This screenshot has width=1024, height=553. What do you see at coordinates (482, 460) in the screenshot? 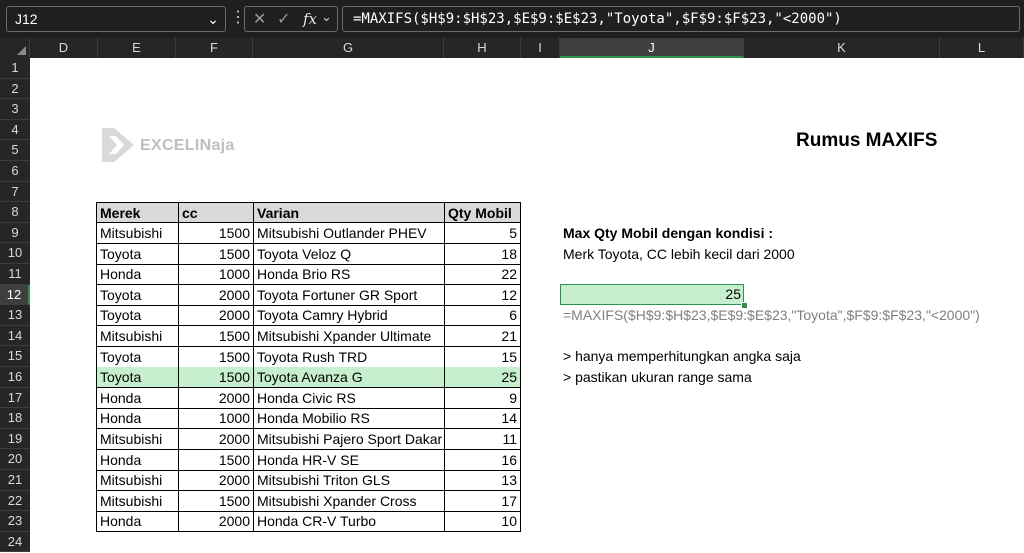
I see `table-cell: 16` at bounding box center [482, 460].